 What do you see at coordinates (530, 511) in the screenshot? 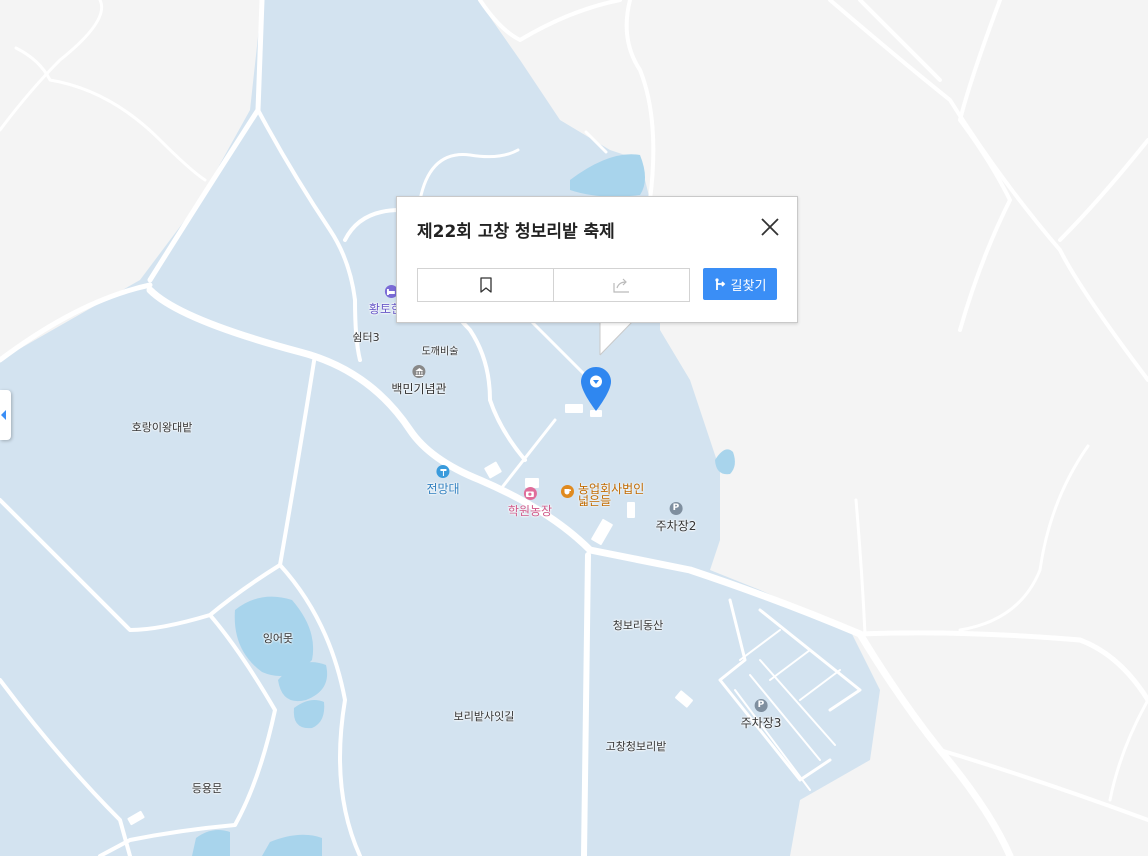
I see `poi-label: 학원농장` at bounding box center [530, 511].